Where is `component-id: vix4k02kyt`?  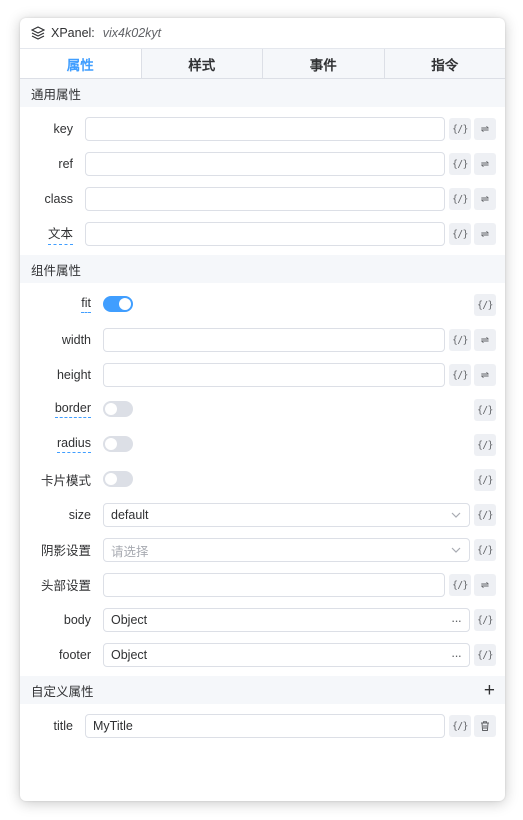
component-id: vix4k02kyt is located at coordinates (132, 33).